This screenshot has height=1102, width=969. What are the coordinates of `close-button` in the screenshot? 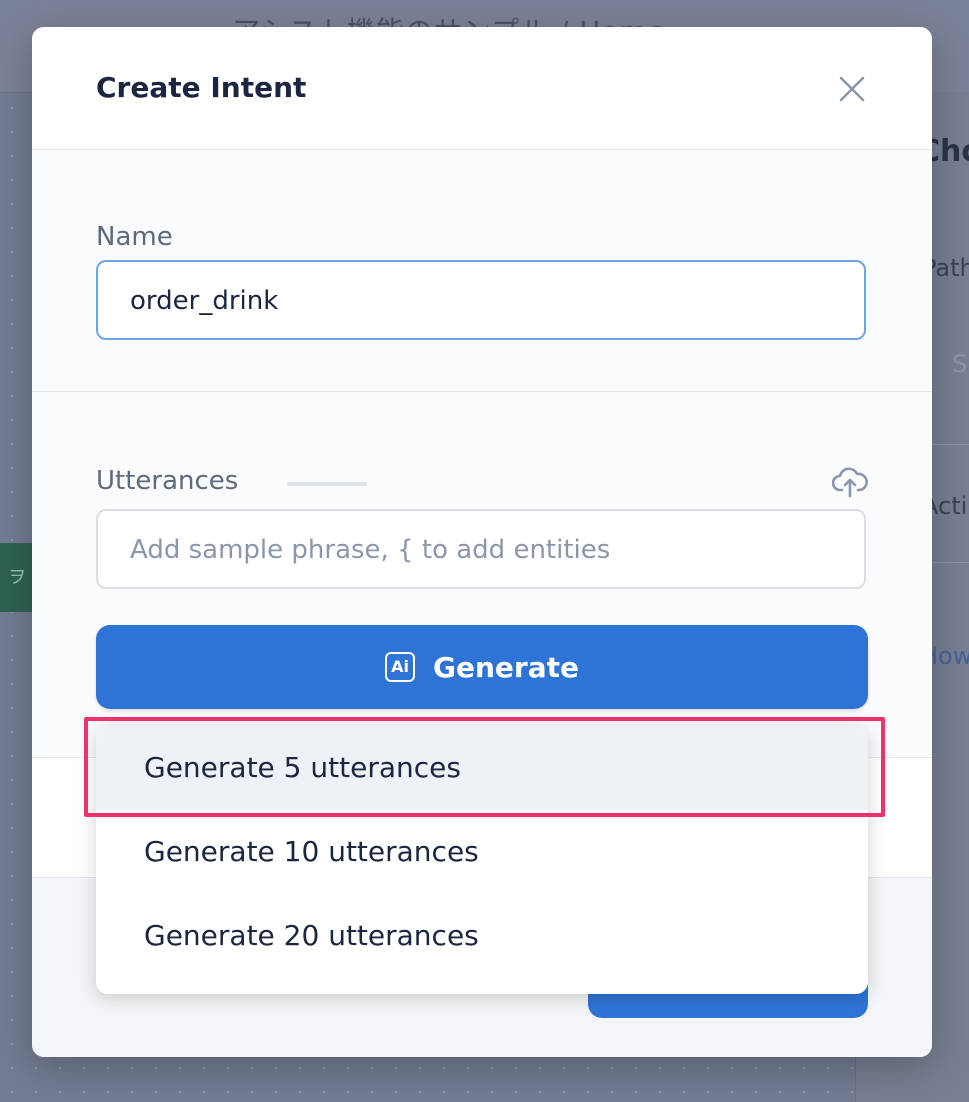 It's located at (852, 89).